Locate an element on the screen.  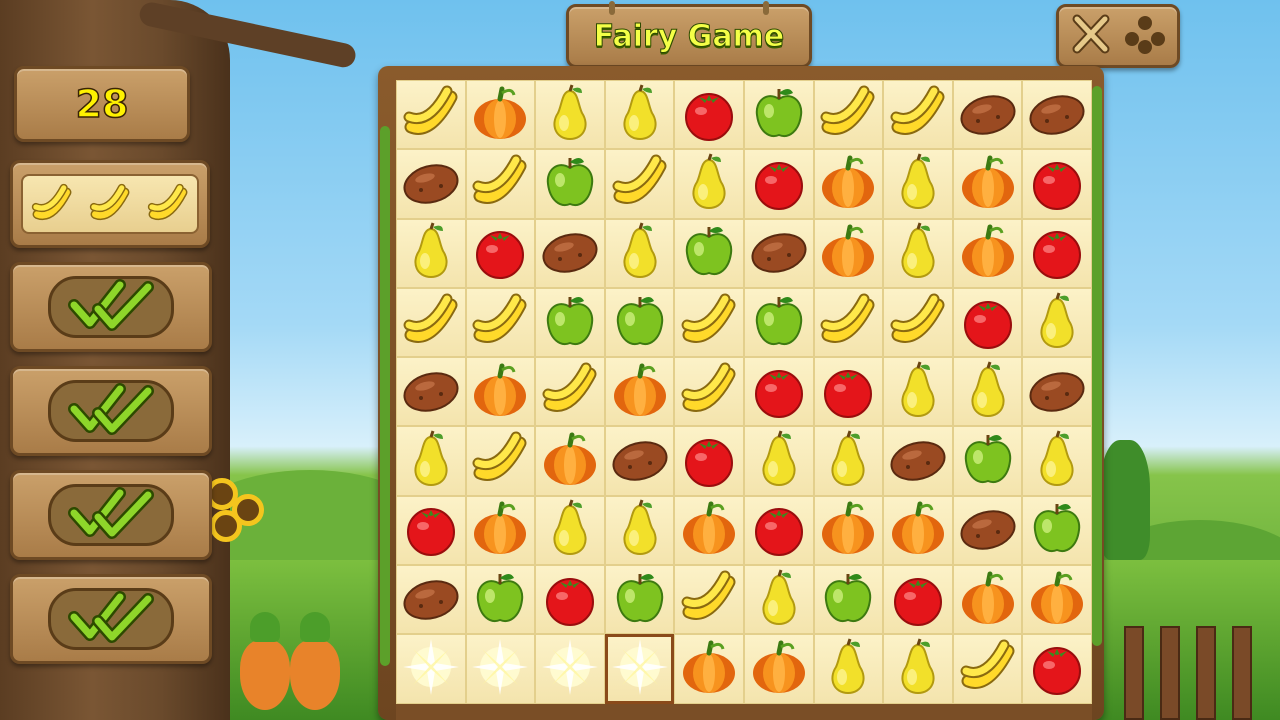
objective-badge is located at coordinates (111, 411).